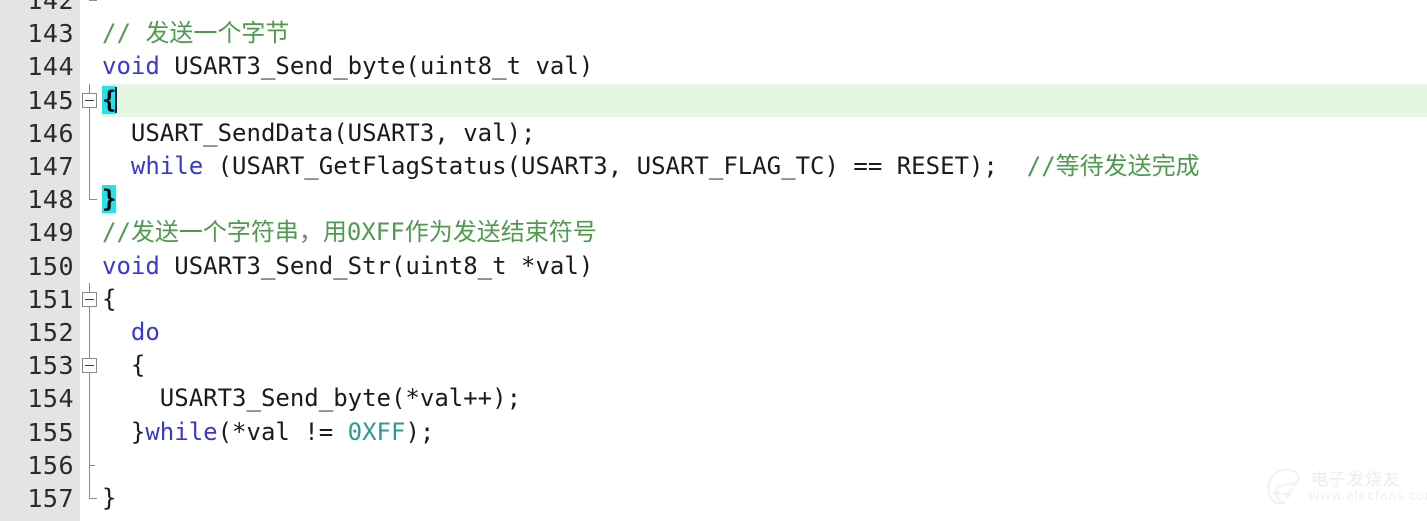  Describe the element at coordinates (50, 498) in the screenshot. I see `line-number: 157` at that location.